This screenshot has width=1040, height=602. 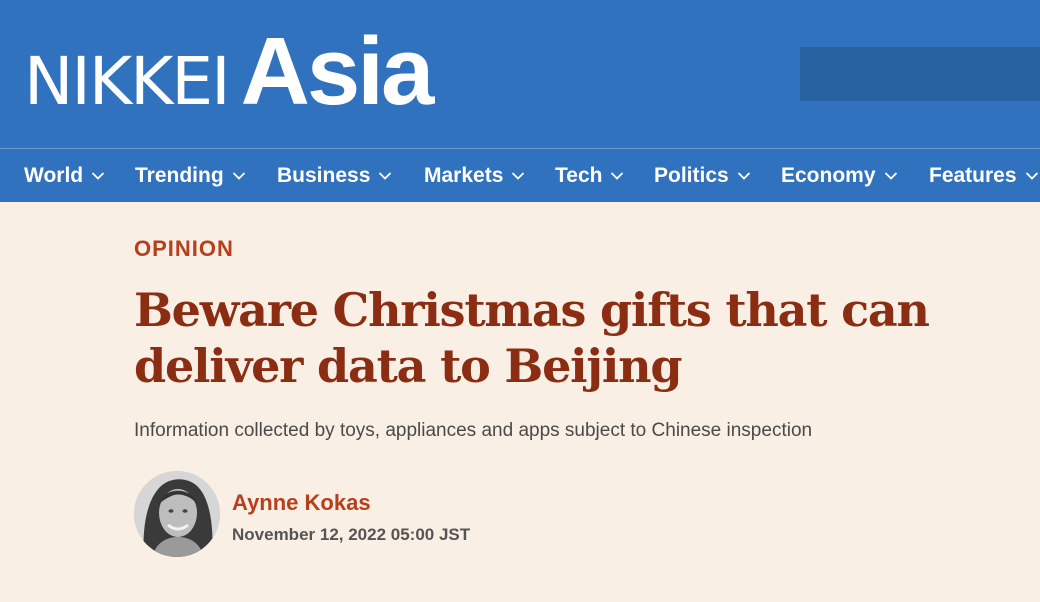 I want to click on nav-item-label: Tech, so click(x=579, y=175).